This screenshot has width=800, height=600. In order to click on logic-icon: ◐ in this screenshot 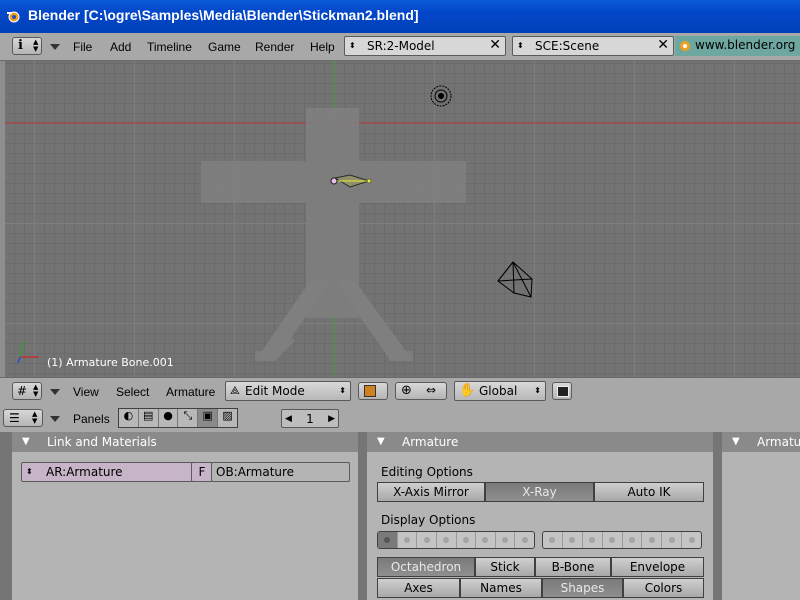, I will do `click(129, 418)`.